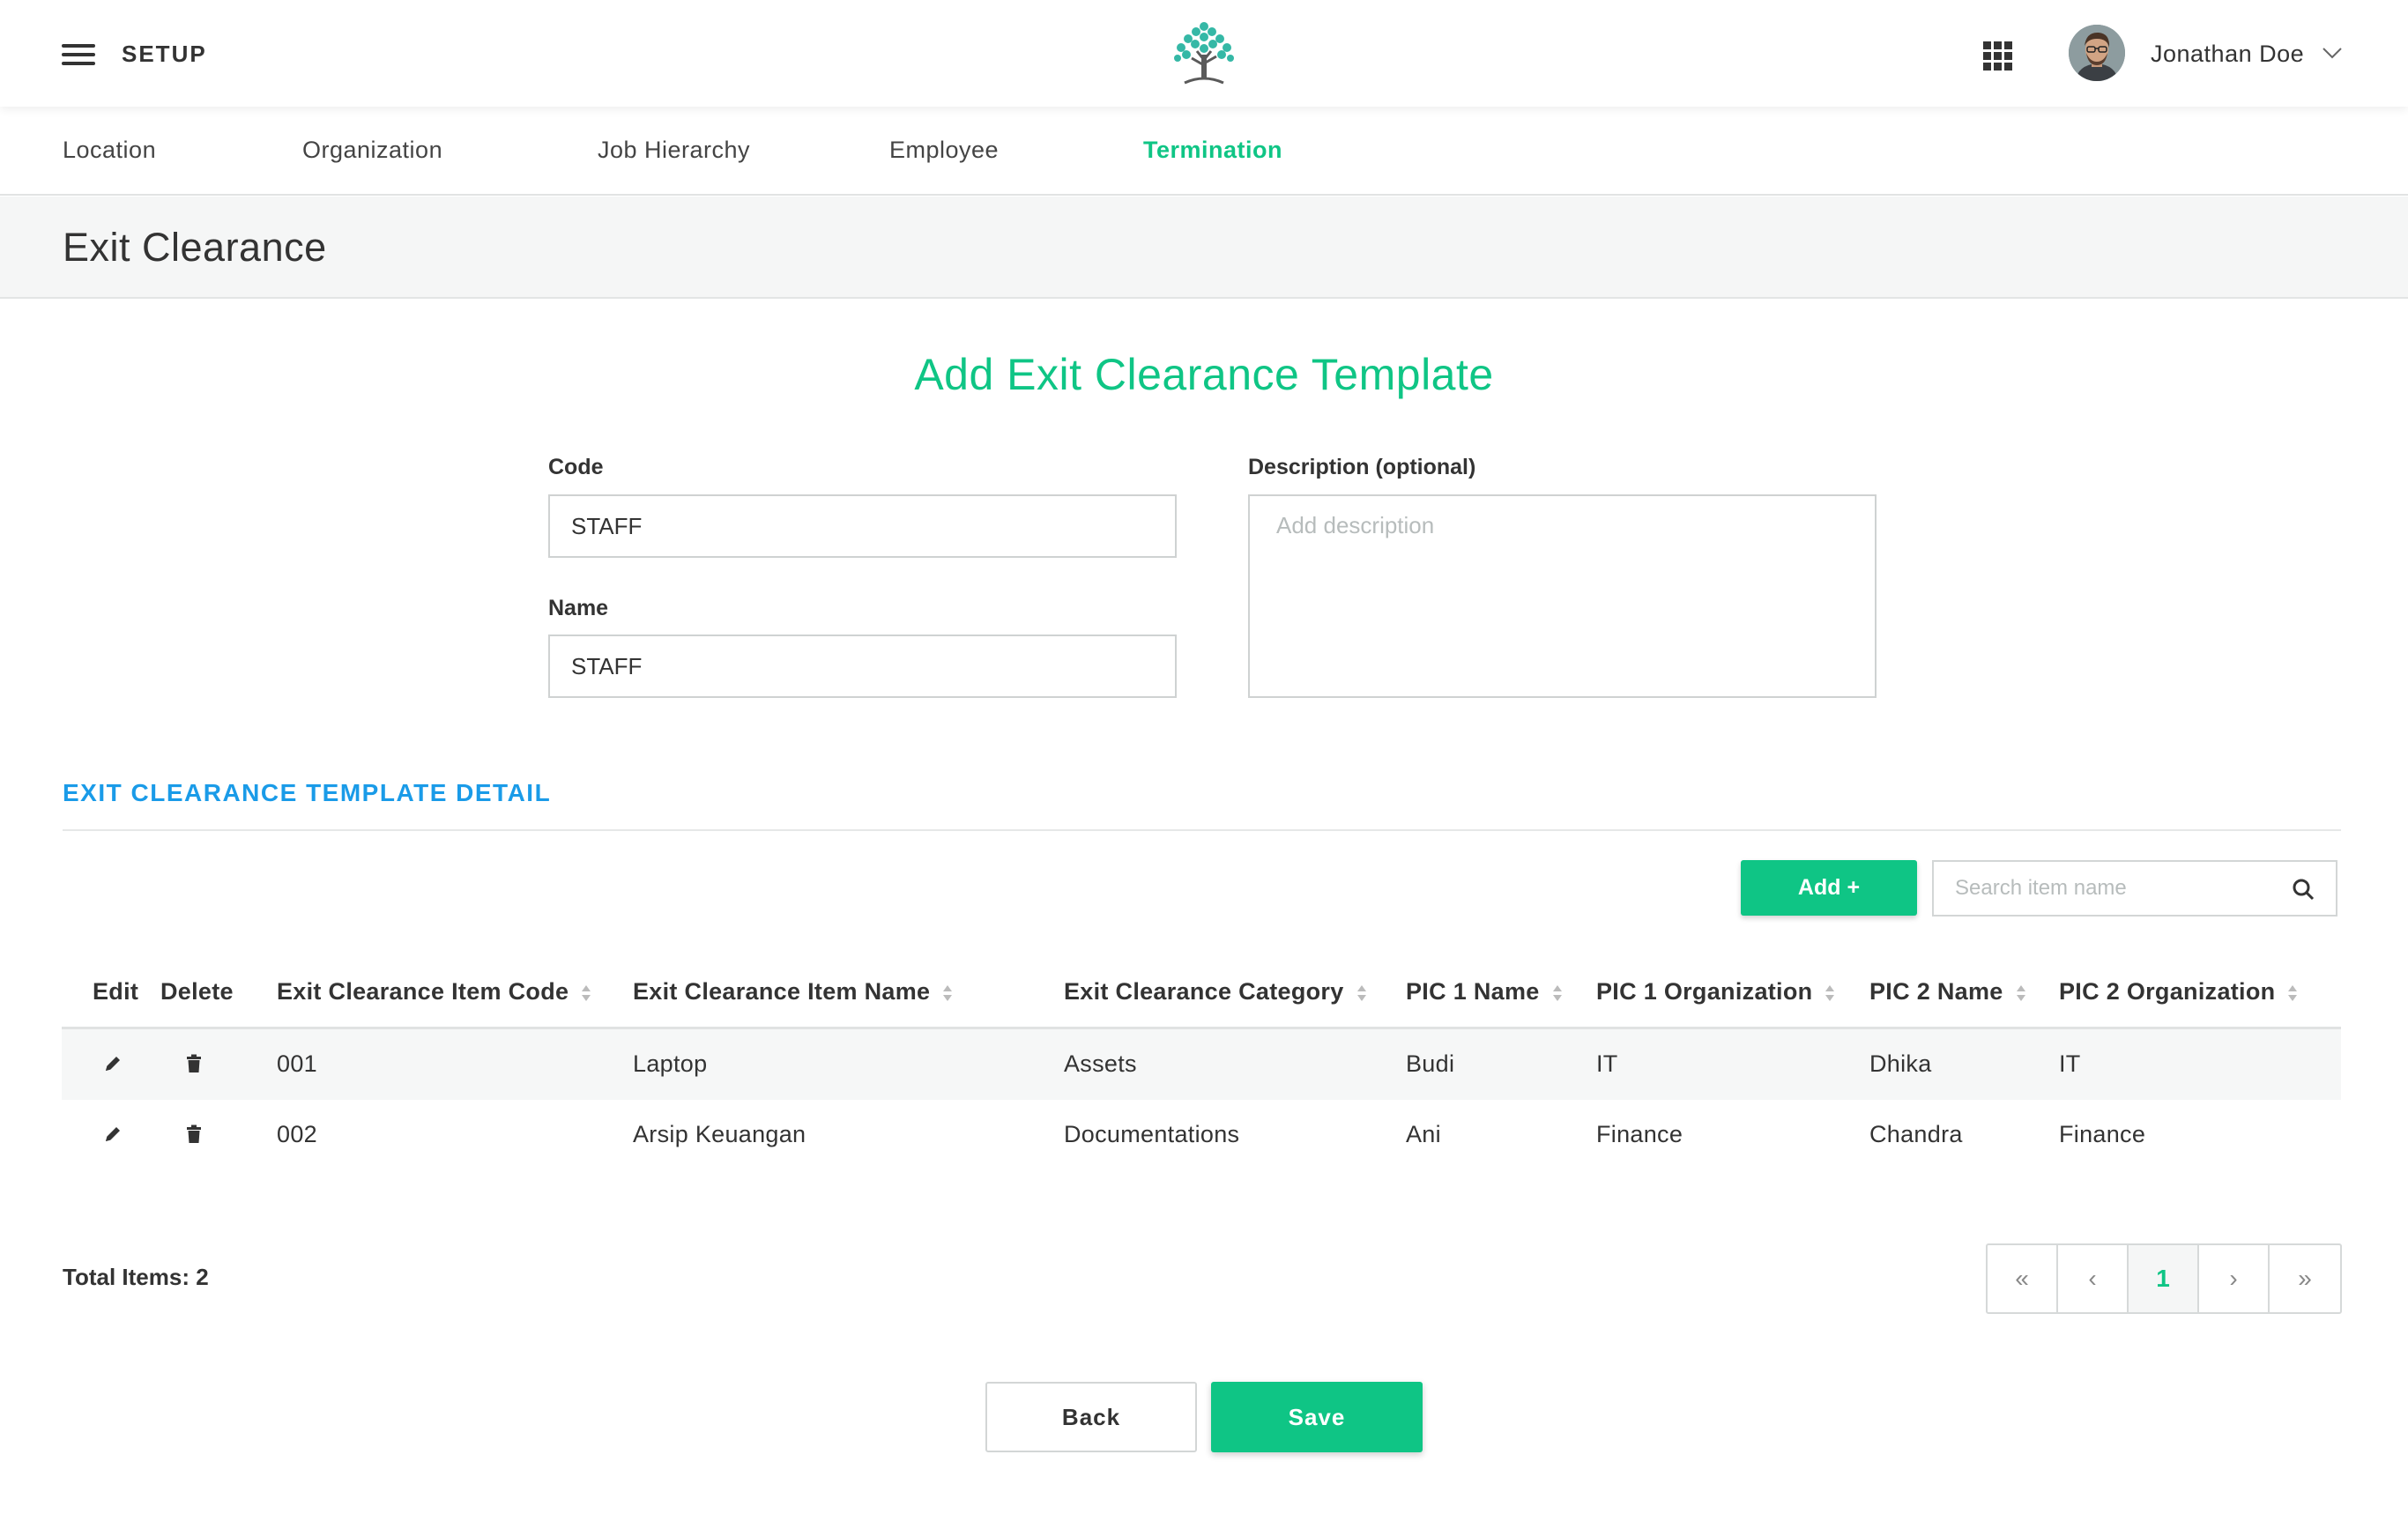 The image size is (2408, 1514). Describe the element at coordinates (1100, 1064) in the screenshot. I see `cell-category: Assets` at that location.